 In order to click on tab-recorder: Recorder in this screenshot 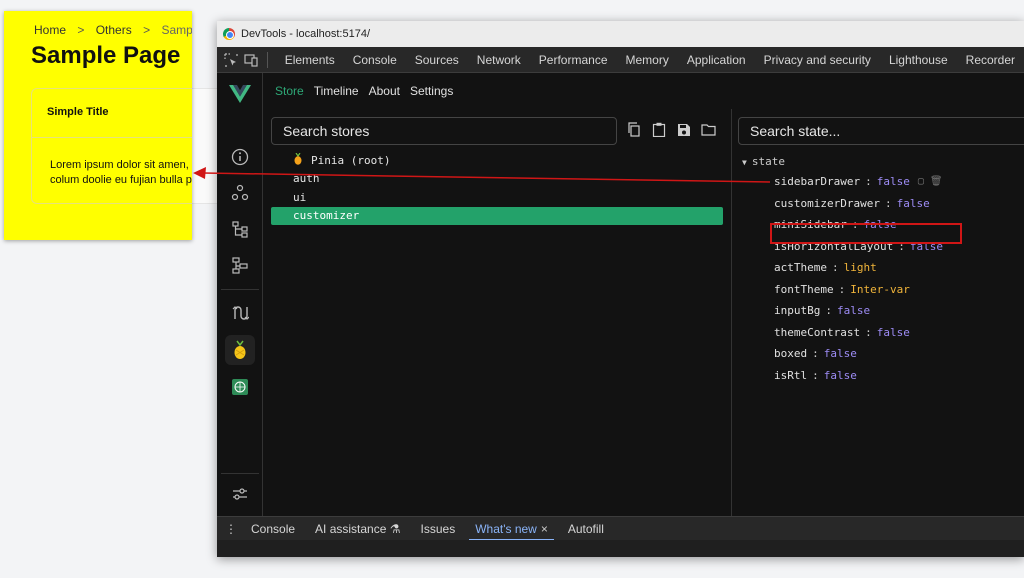, I will do `click(990, 60)`.